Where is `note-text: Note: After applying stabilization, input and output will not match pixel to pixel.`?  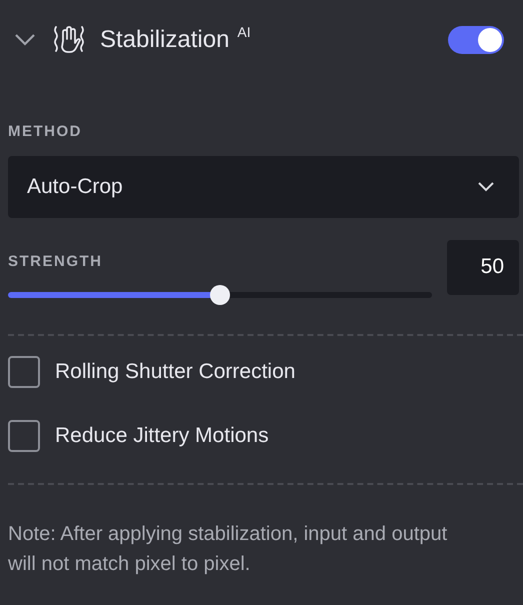
note-text: Note: After applying stabilization, input and output will not match pixel to pixel. is located at coordinates (228, 549).